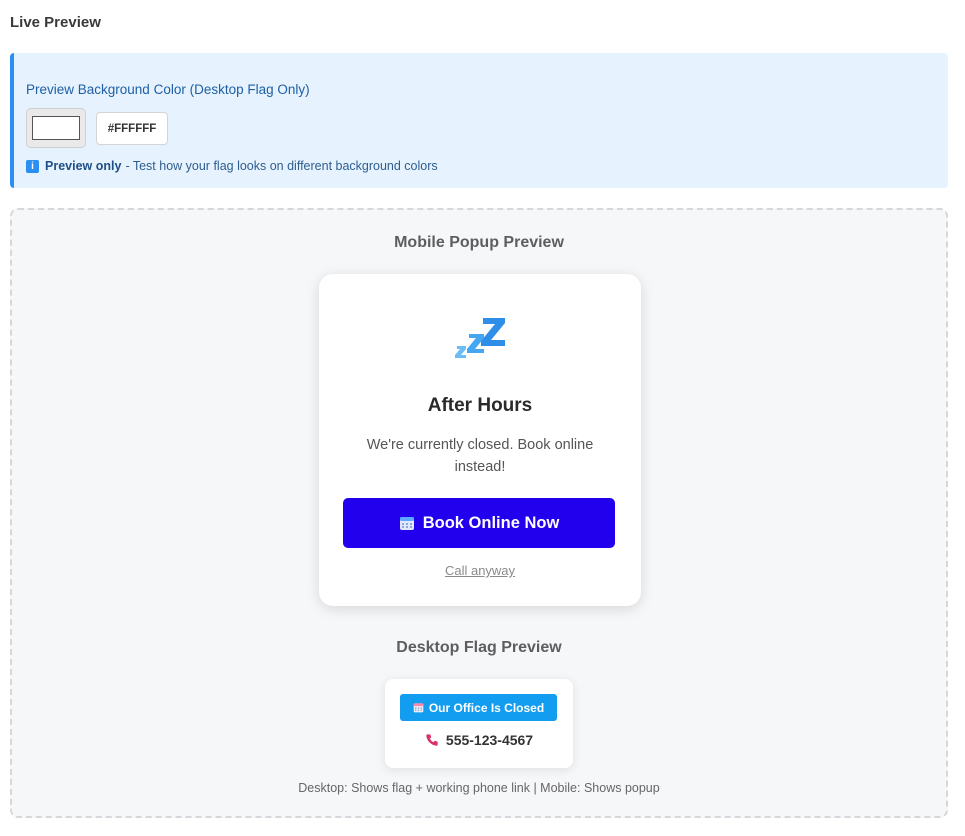 Image resolution: width=965 pixels, height=836 pixels. I want to click on phone-number: 555-123-4567, so click(489, 740).